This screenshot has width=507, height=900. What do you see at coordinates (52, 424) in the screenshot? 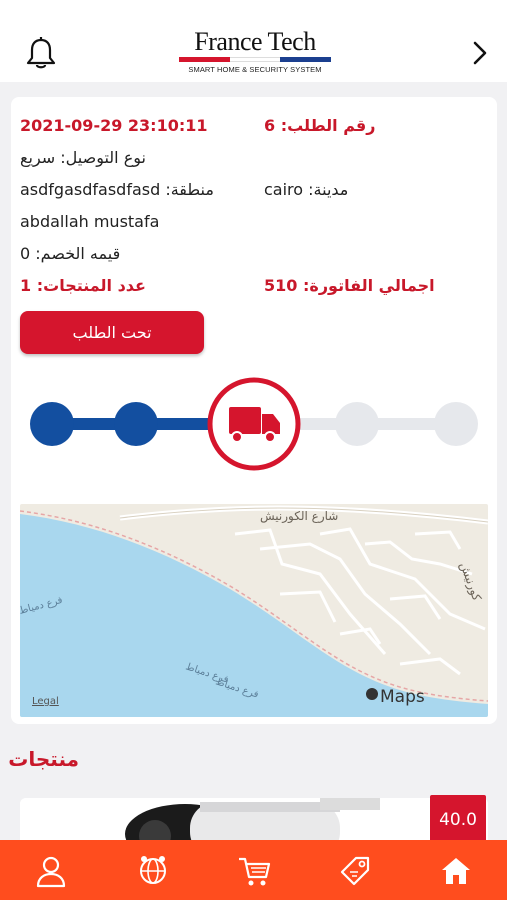
I see `step-1-done` at bounding box center [52, 424].